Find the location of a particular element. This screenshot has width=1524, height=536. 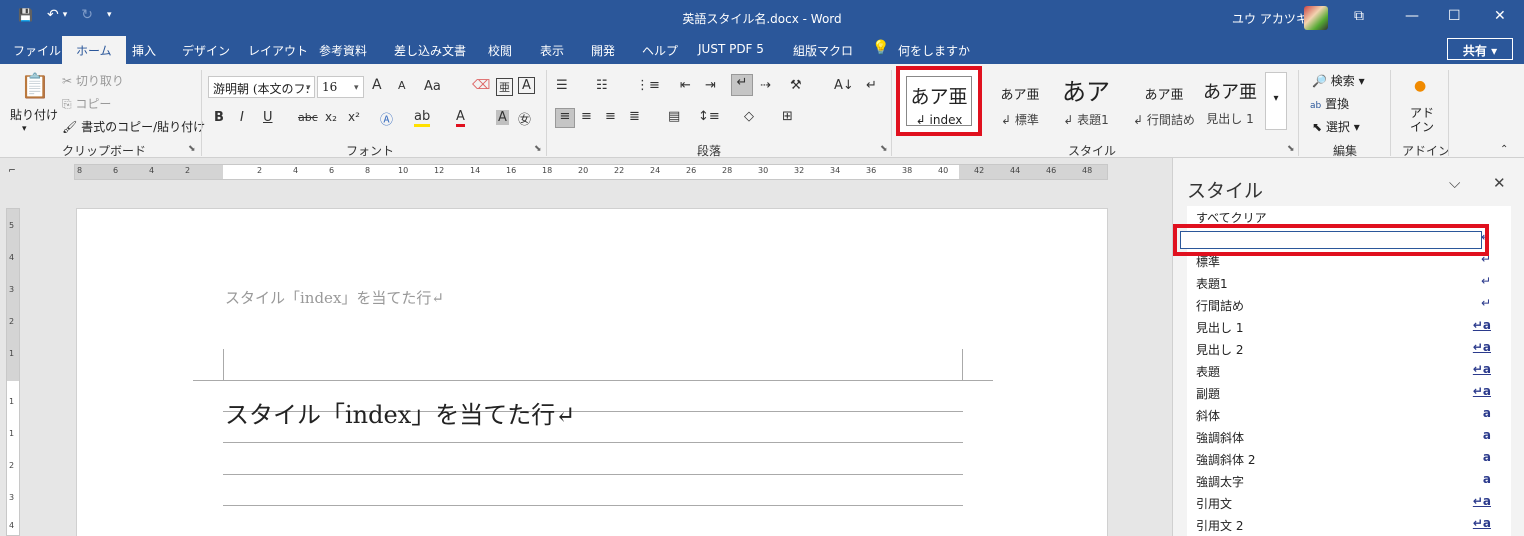

strikethrough-button: abc is located at coordinates (308, 117).